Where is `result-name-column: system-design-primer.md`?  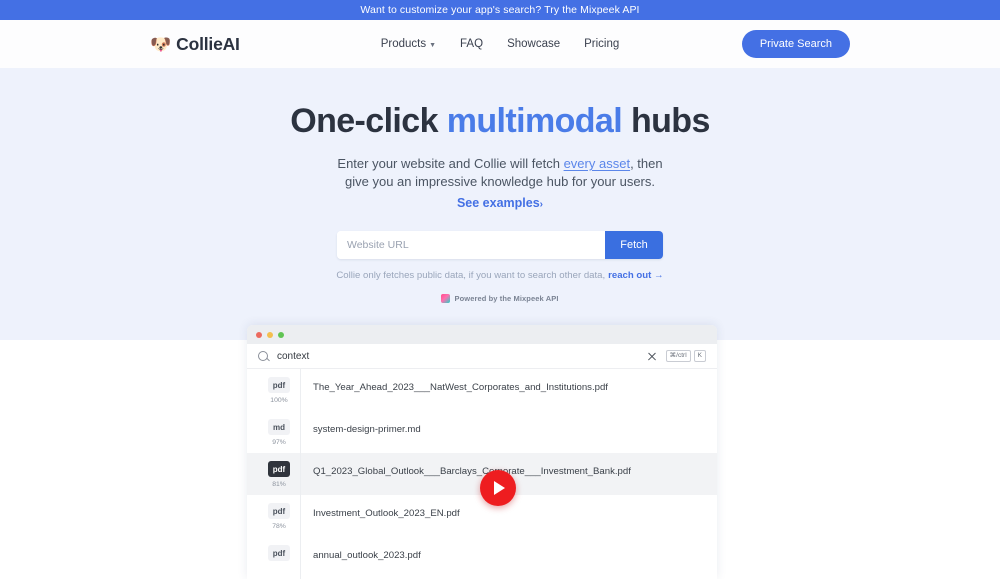
result-name-column: system-design-primer.md is located at coordinates (508, 432).